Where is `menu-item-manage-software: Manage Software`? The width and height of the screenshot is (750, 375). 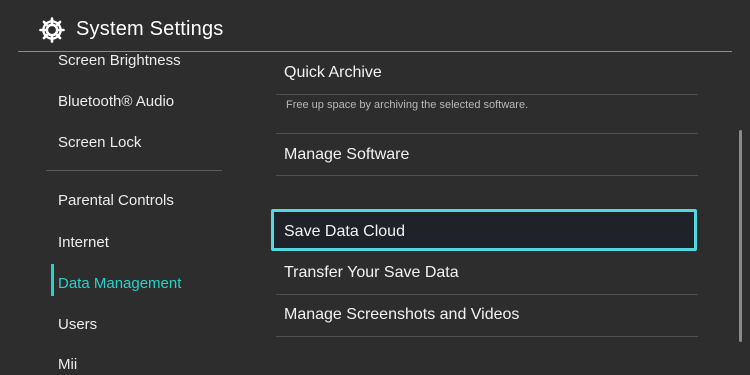
menu-item-manage-software: Manage Software is located at coordinates (346, 155).